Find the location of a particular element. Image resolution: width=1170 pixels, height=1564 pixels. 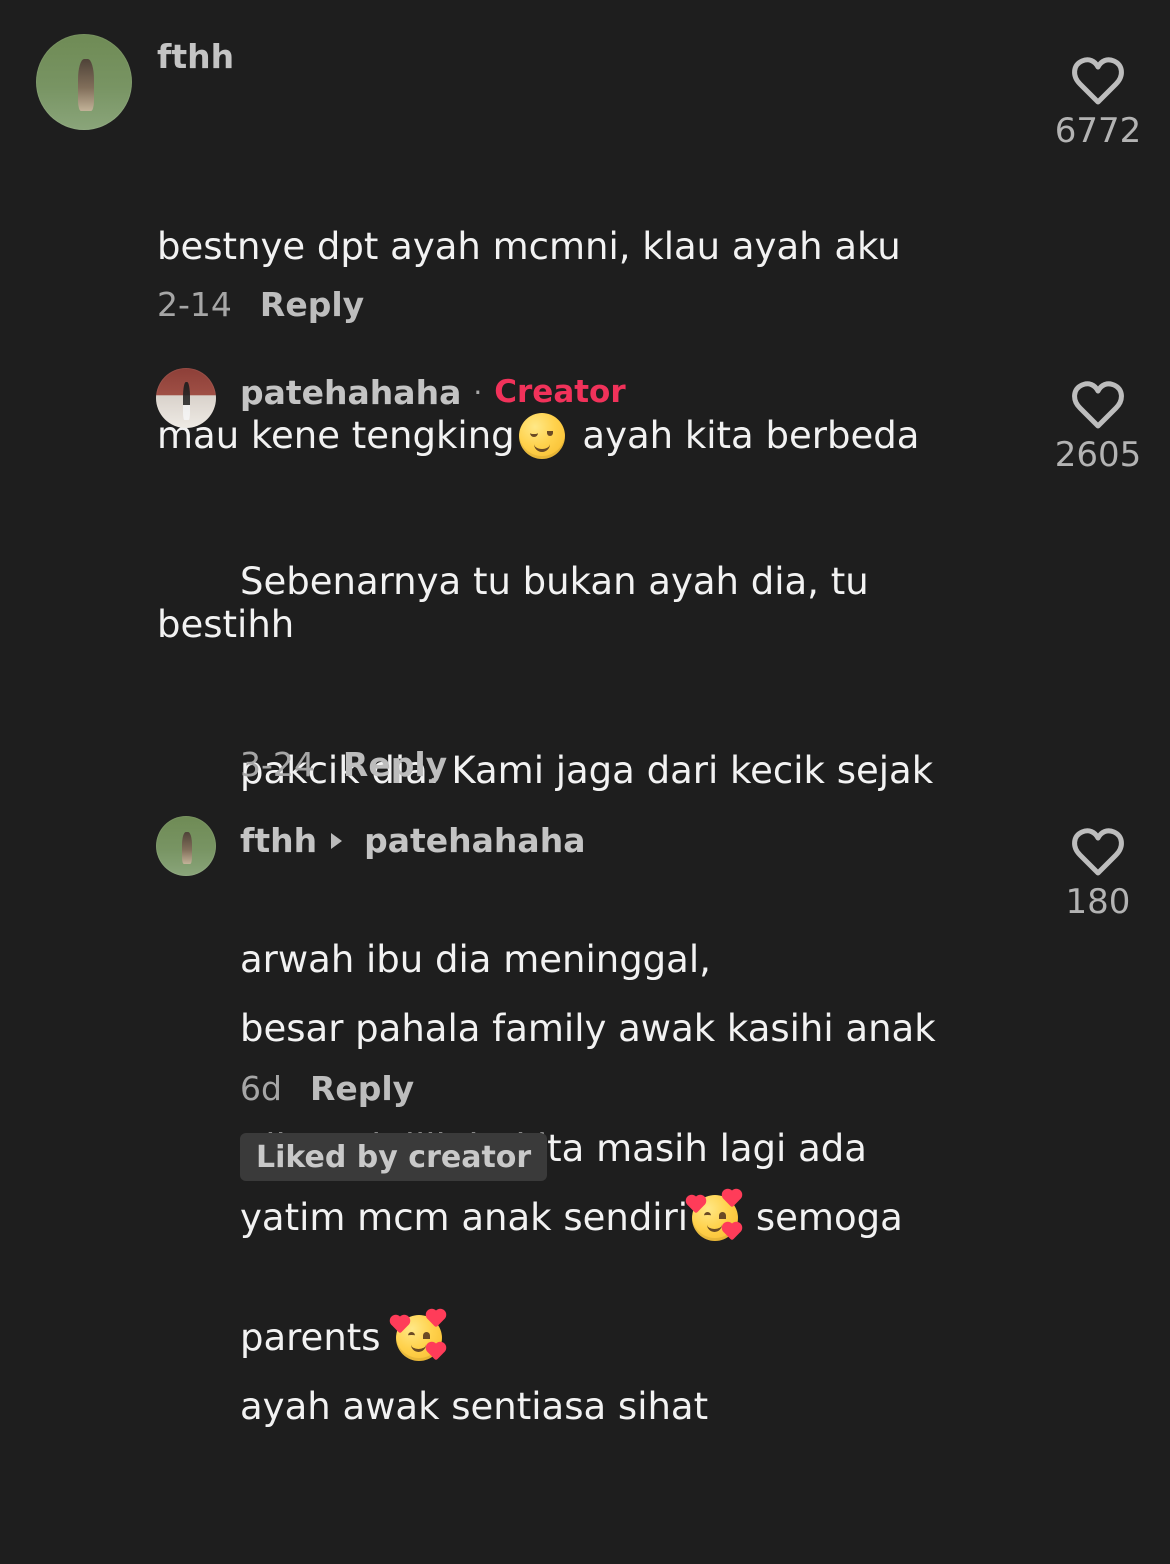

like-group: 180 is located at coordinates (1098, 872).